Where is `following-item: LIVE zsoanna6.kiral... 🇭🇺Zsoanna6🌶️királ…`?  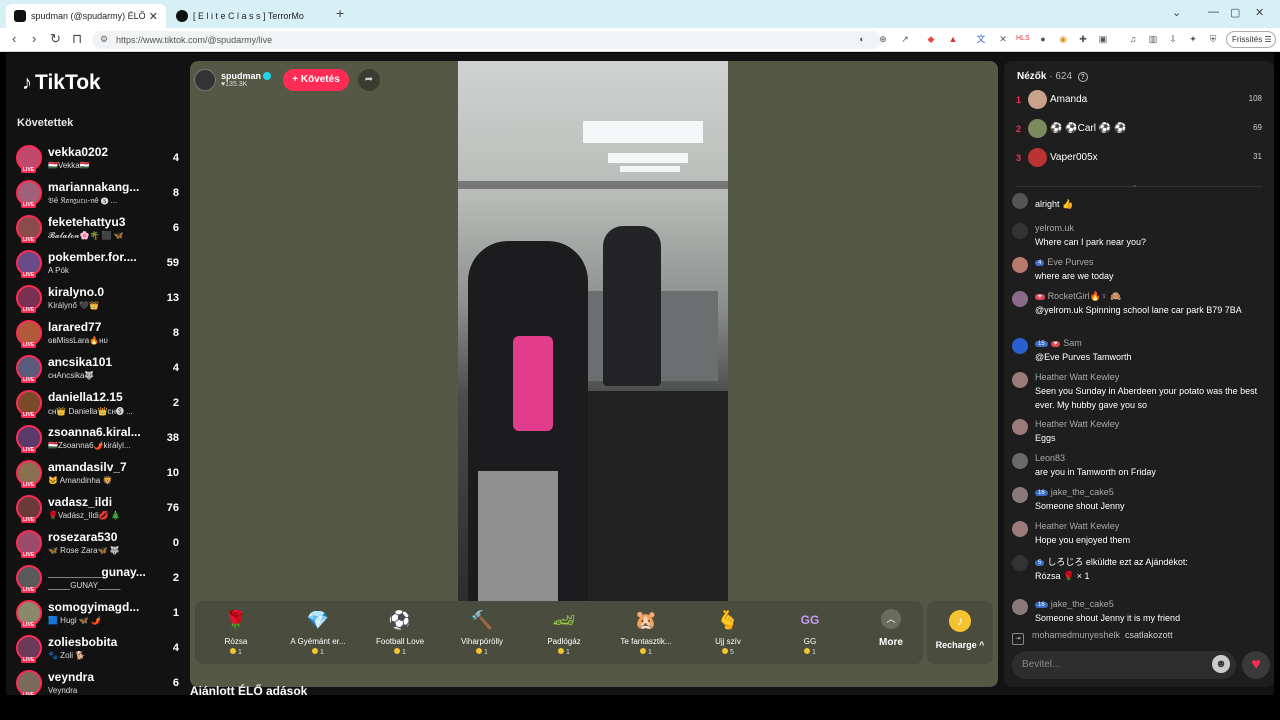 following-item: LIVE zsoanna6.kiral... 🇭🇺Zsoanna6🌶️királ… is located at coordinates (101, 439).